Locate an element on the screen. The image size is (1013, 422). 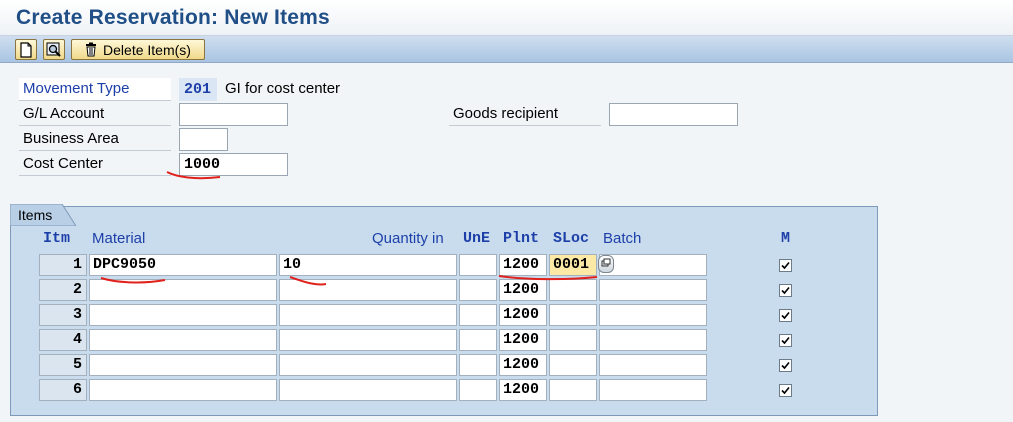
item-number-cell: 4 is located at coordinates (63, 340).